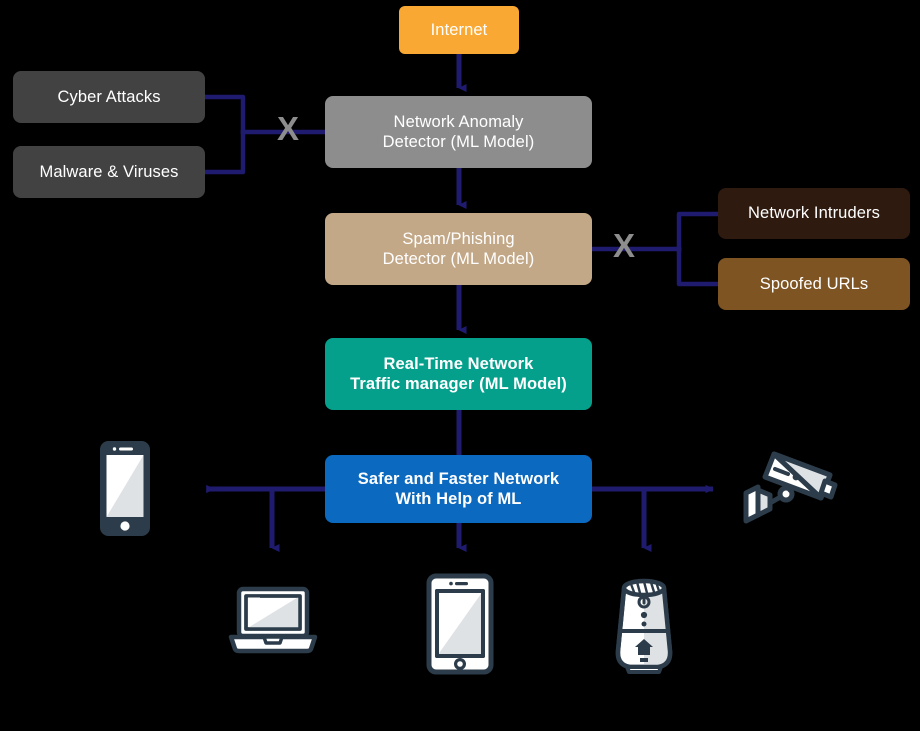  I want to click on node-internet: Internet, so click(459, 30).